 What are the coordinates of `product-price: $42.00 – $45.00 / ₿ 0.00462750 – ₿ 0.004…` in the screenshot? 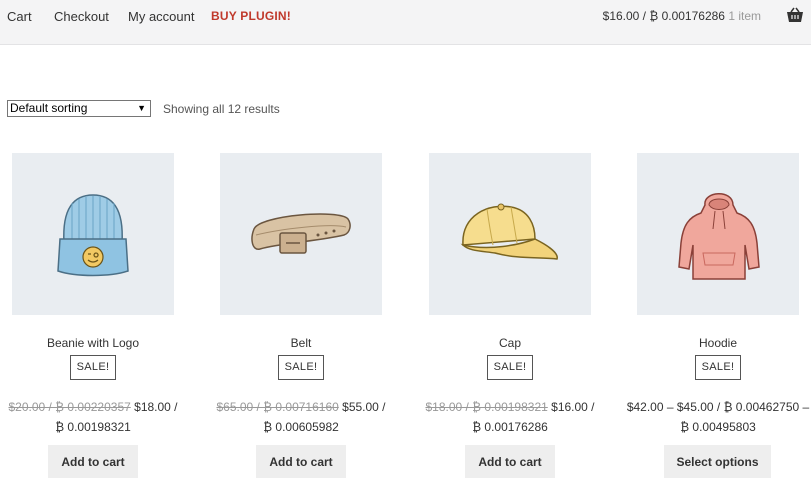 It's located at (712, 417).